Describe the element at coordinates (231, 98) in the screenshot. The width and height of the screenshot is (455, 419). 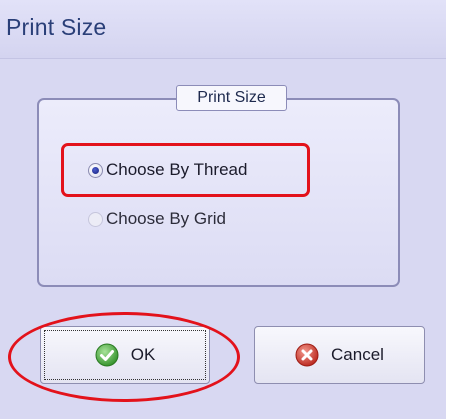
I see `group-legend: Print Size` at that location.